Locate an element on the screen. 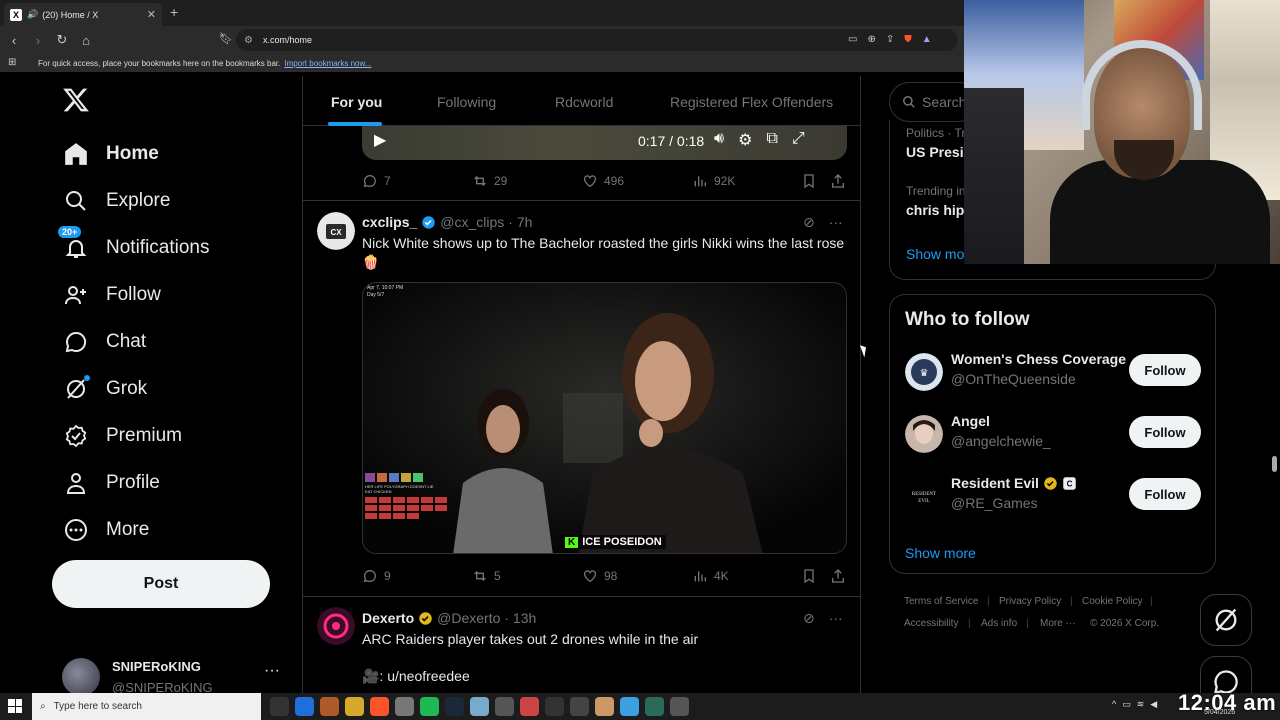 The height and width of the screenshot is (720, 1280). account-more-icon: ··· is located at coordinates (272, 671).